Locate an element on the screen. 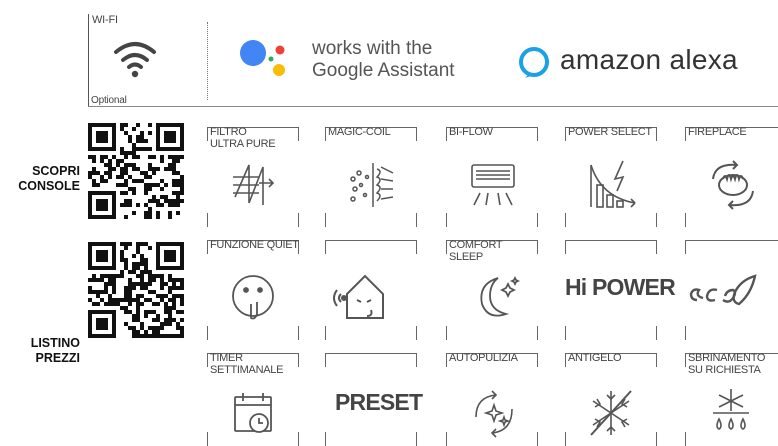 The width and height of the screenshot is (778, 446). feature-label-line1: AUTOPULIZIA is located at coordinates (483, 358).